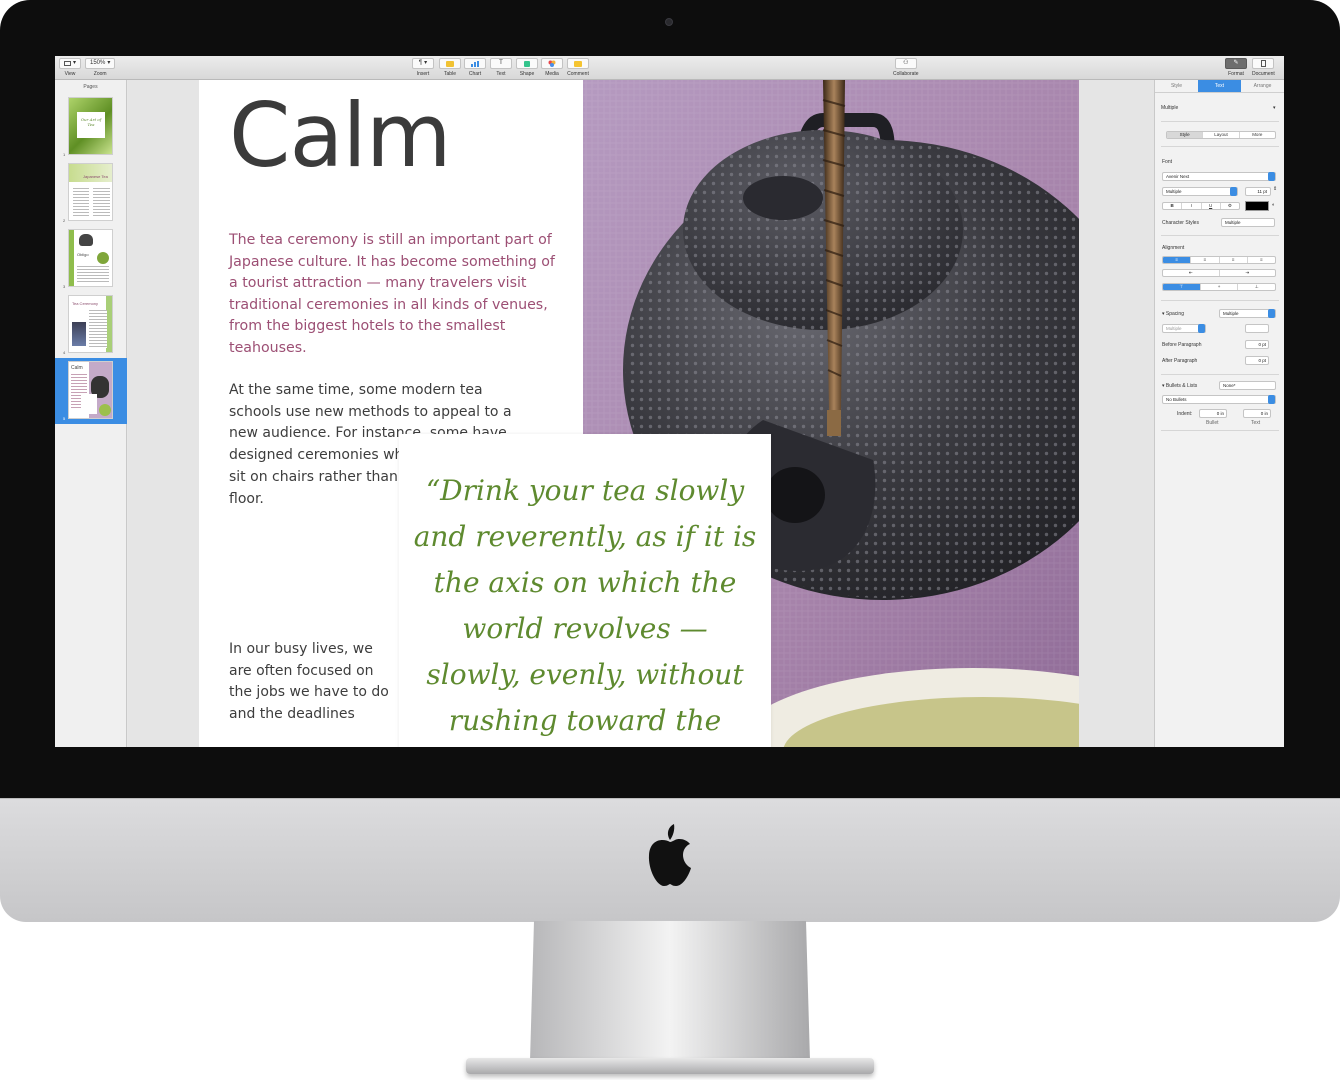 This screenshot has width=1340, height=1080. I want to click on thumbnail-caption: Japanese Tea, so click(95, 176).